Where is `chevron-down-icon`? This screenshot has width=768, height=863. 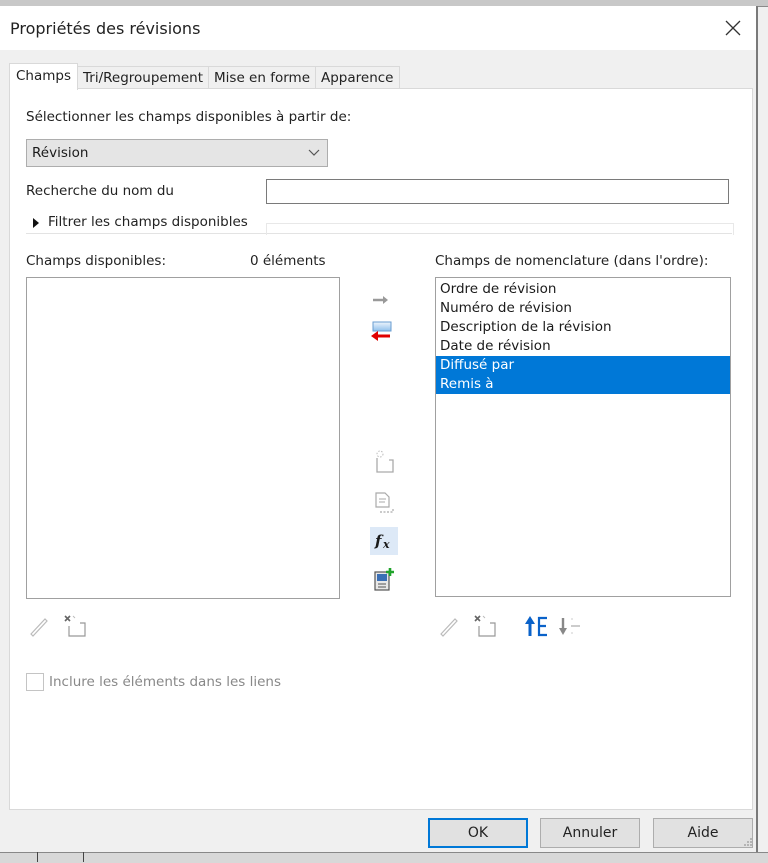
chevron-down-icon is located at coordinates (314, 152).